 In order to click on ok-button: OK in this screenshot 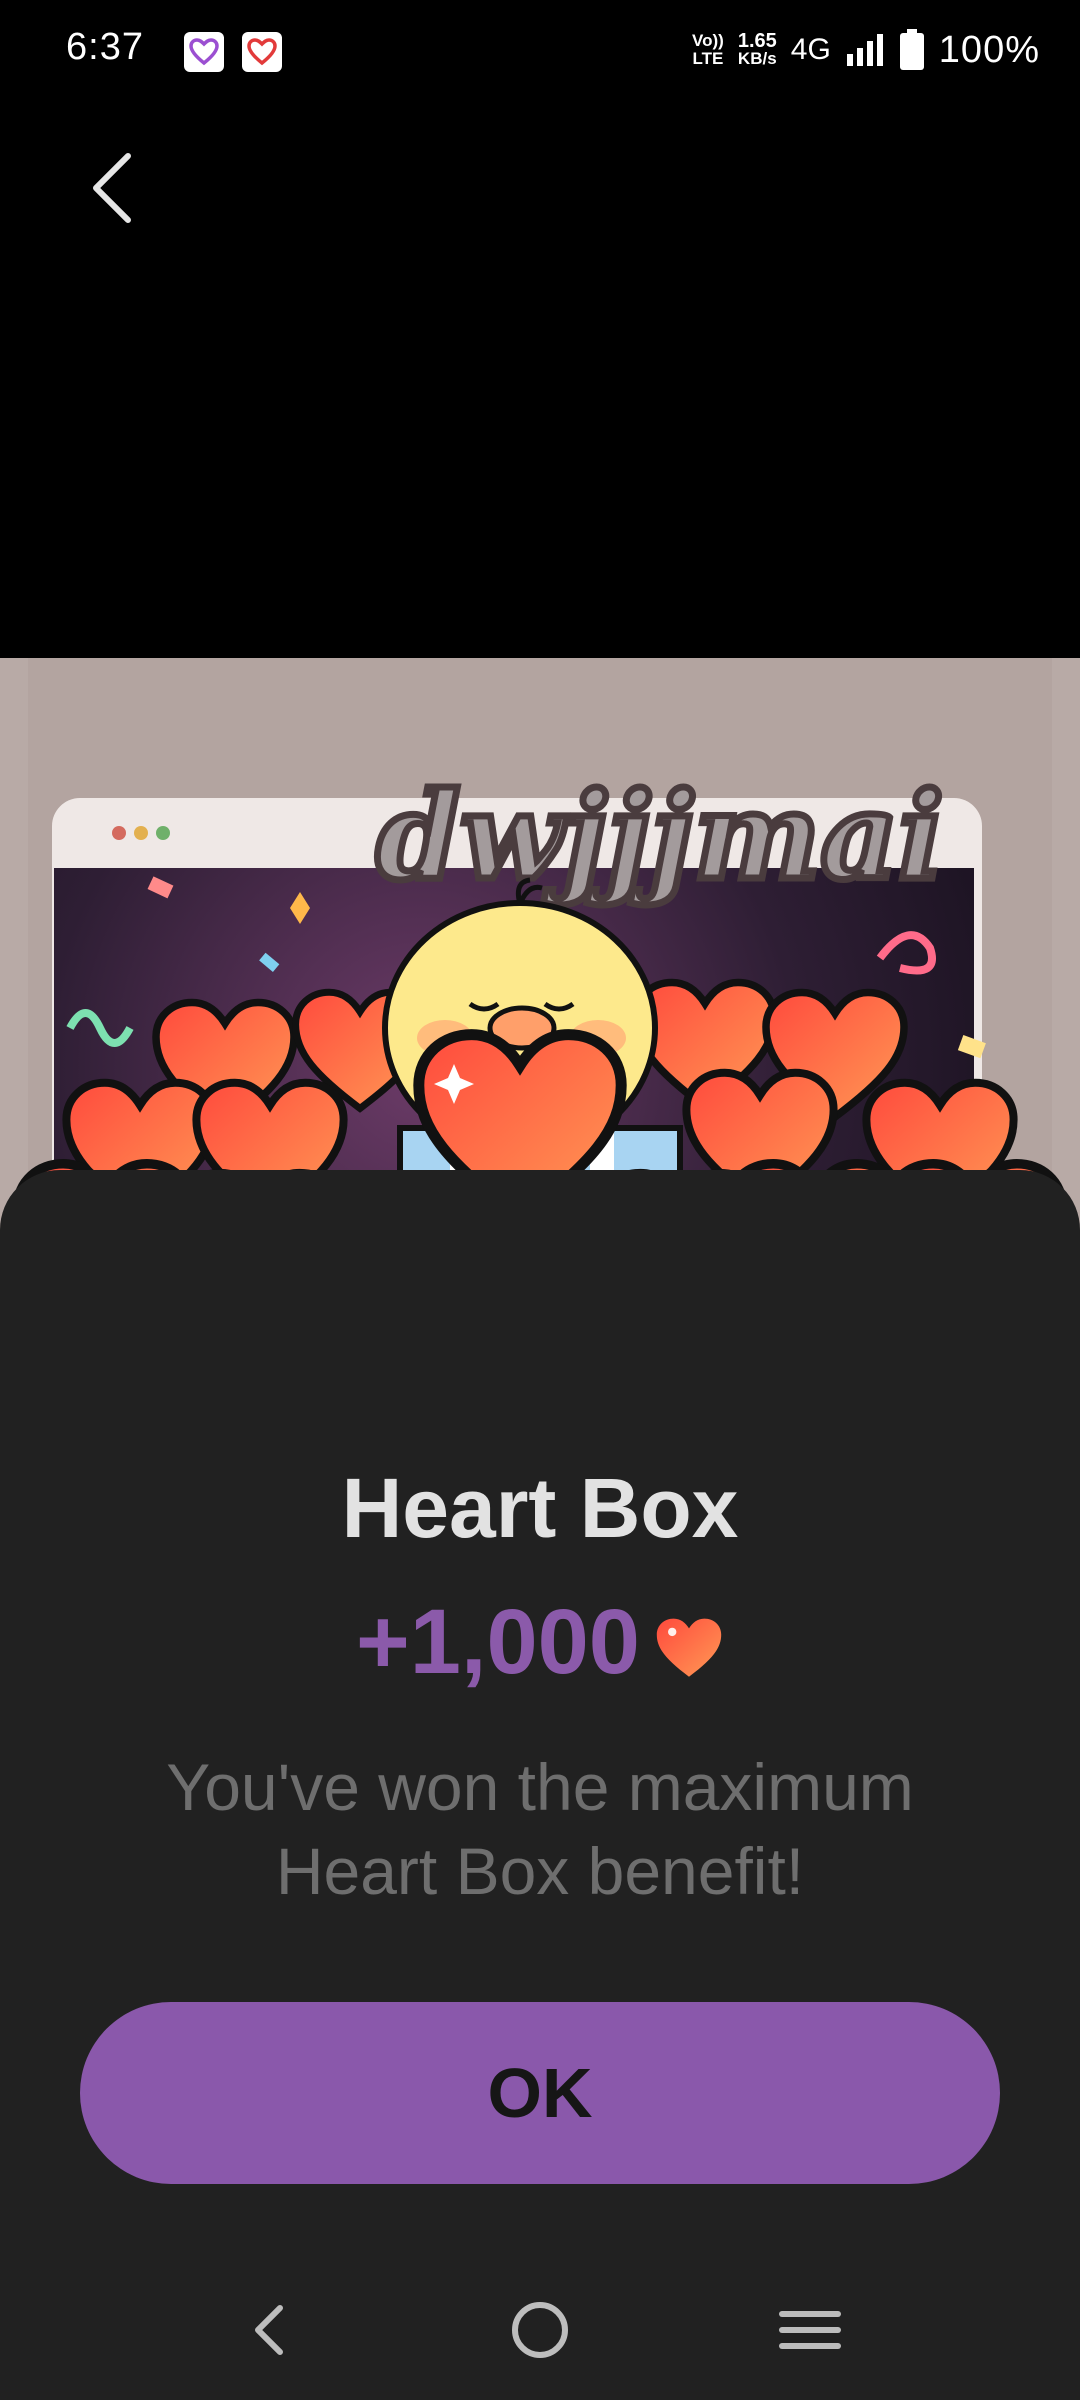, I will do `click(540, 2093)`.